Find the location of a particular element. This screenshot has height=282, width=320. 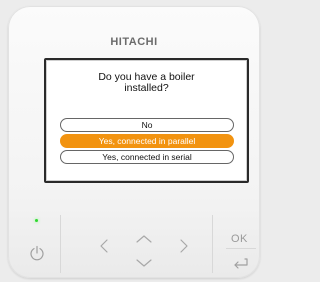

status-led is located at coordinates (36, 220).